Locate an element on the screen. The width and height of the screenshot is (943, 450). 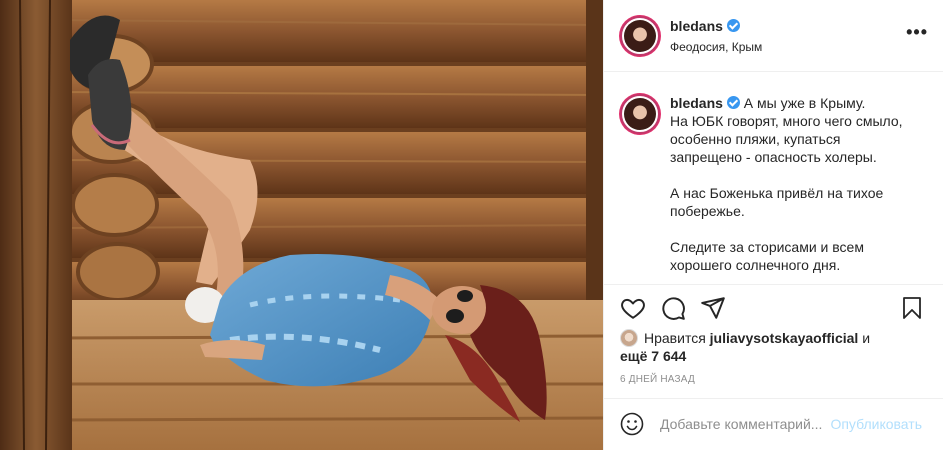
likes-line-1: Нравится juliavysotskayaofficial и is located at coordinates (775, 338).